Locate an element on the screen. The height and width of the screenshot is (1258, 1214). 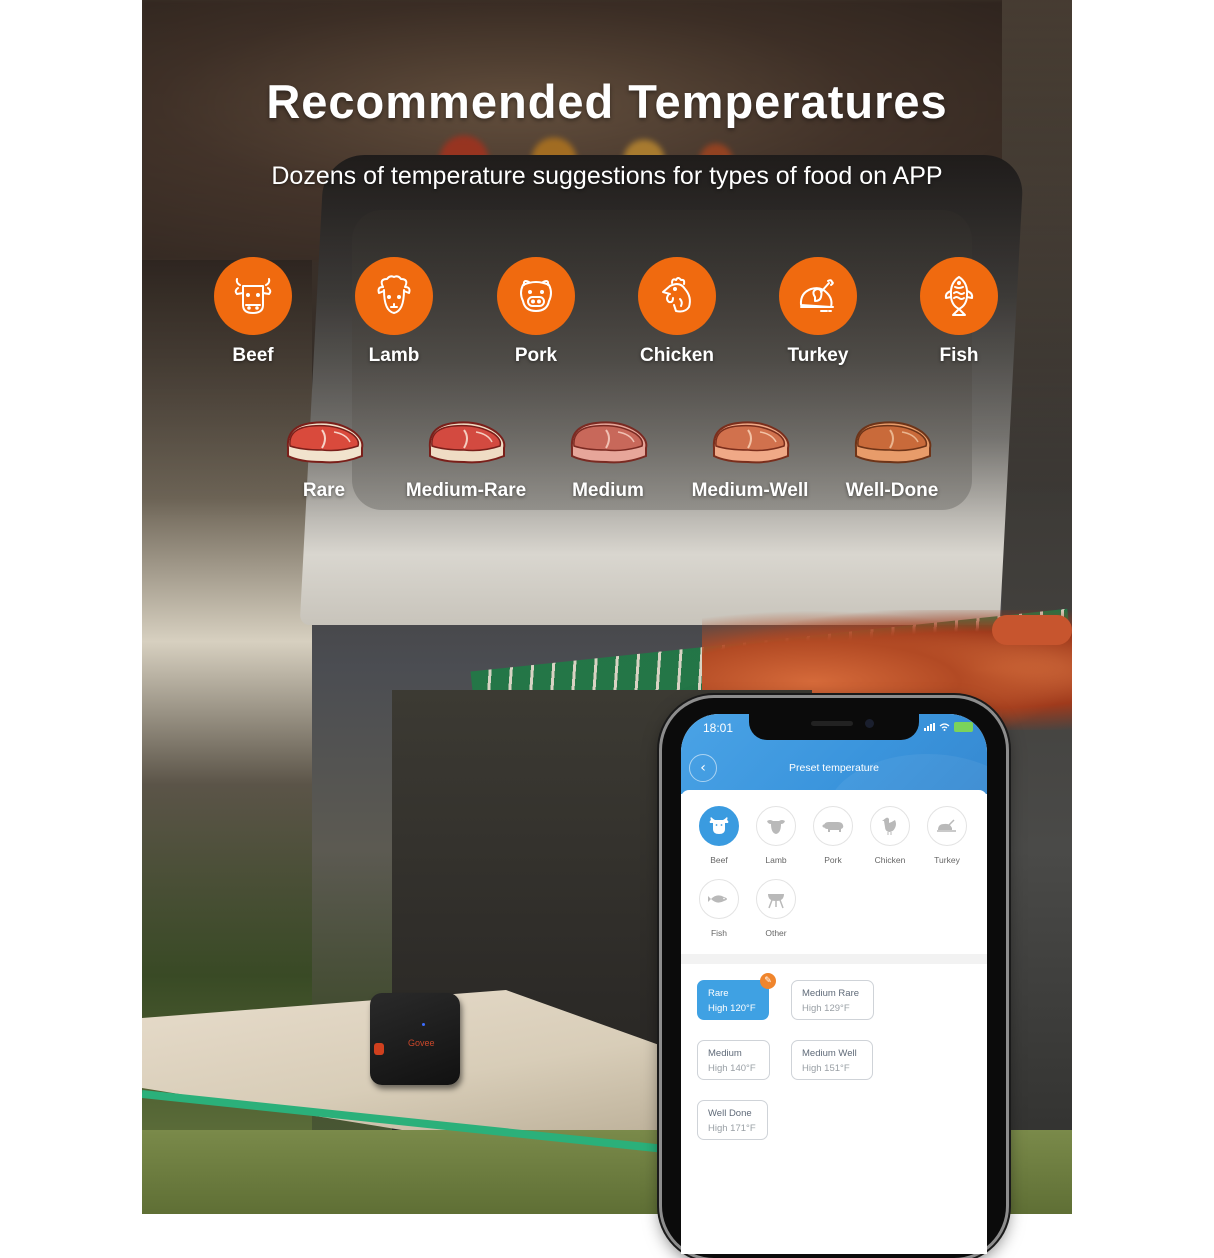
food-type-chicken: Chicken is located at coordinates (677, 312).